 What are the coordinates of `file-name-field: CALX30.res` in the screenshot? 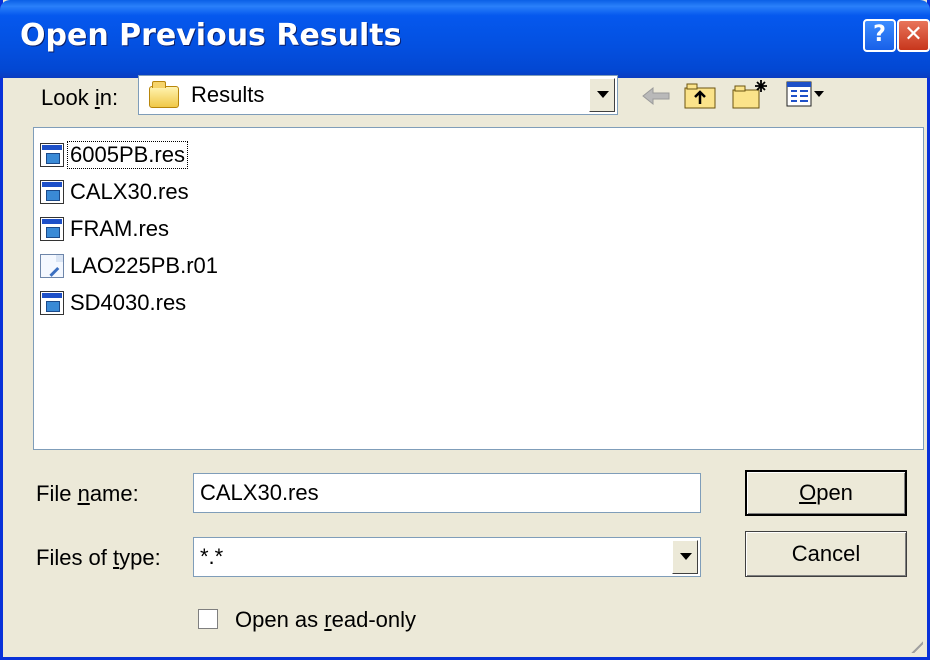 It's located at (447, 493).